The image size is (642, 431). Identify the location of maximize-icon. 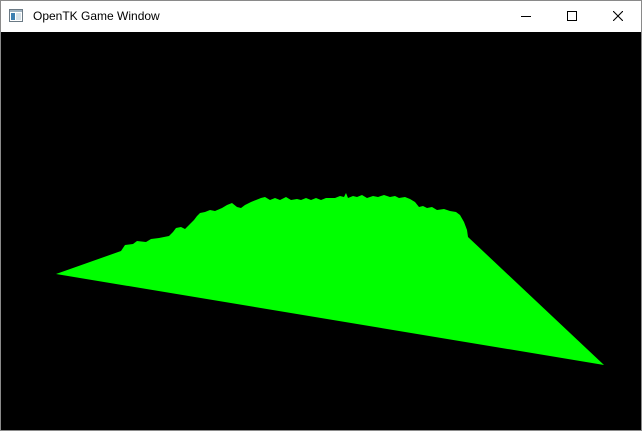
(572, 17).